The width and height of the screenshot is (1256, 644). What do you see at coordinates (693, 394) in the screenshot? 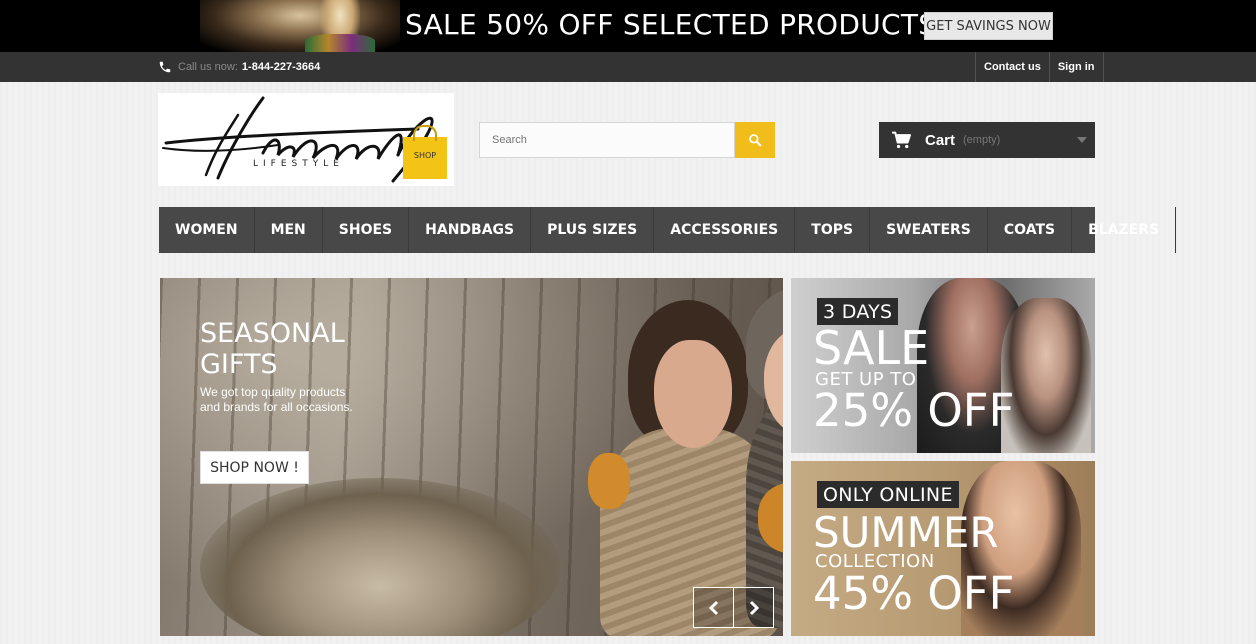
I see `model-photo` at bounding box center [693, 394].